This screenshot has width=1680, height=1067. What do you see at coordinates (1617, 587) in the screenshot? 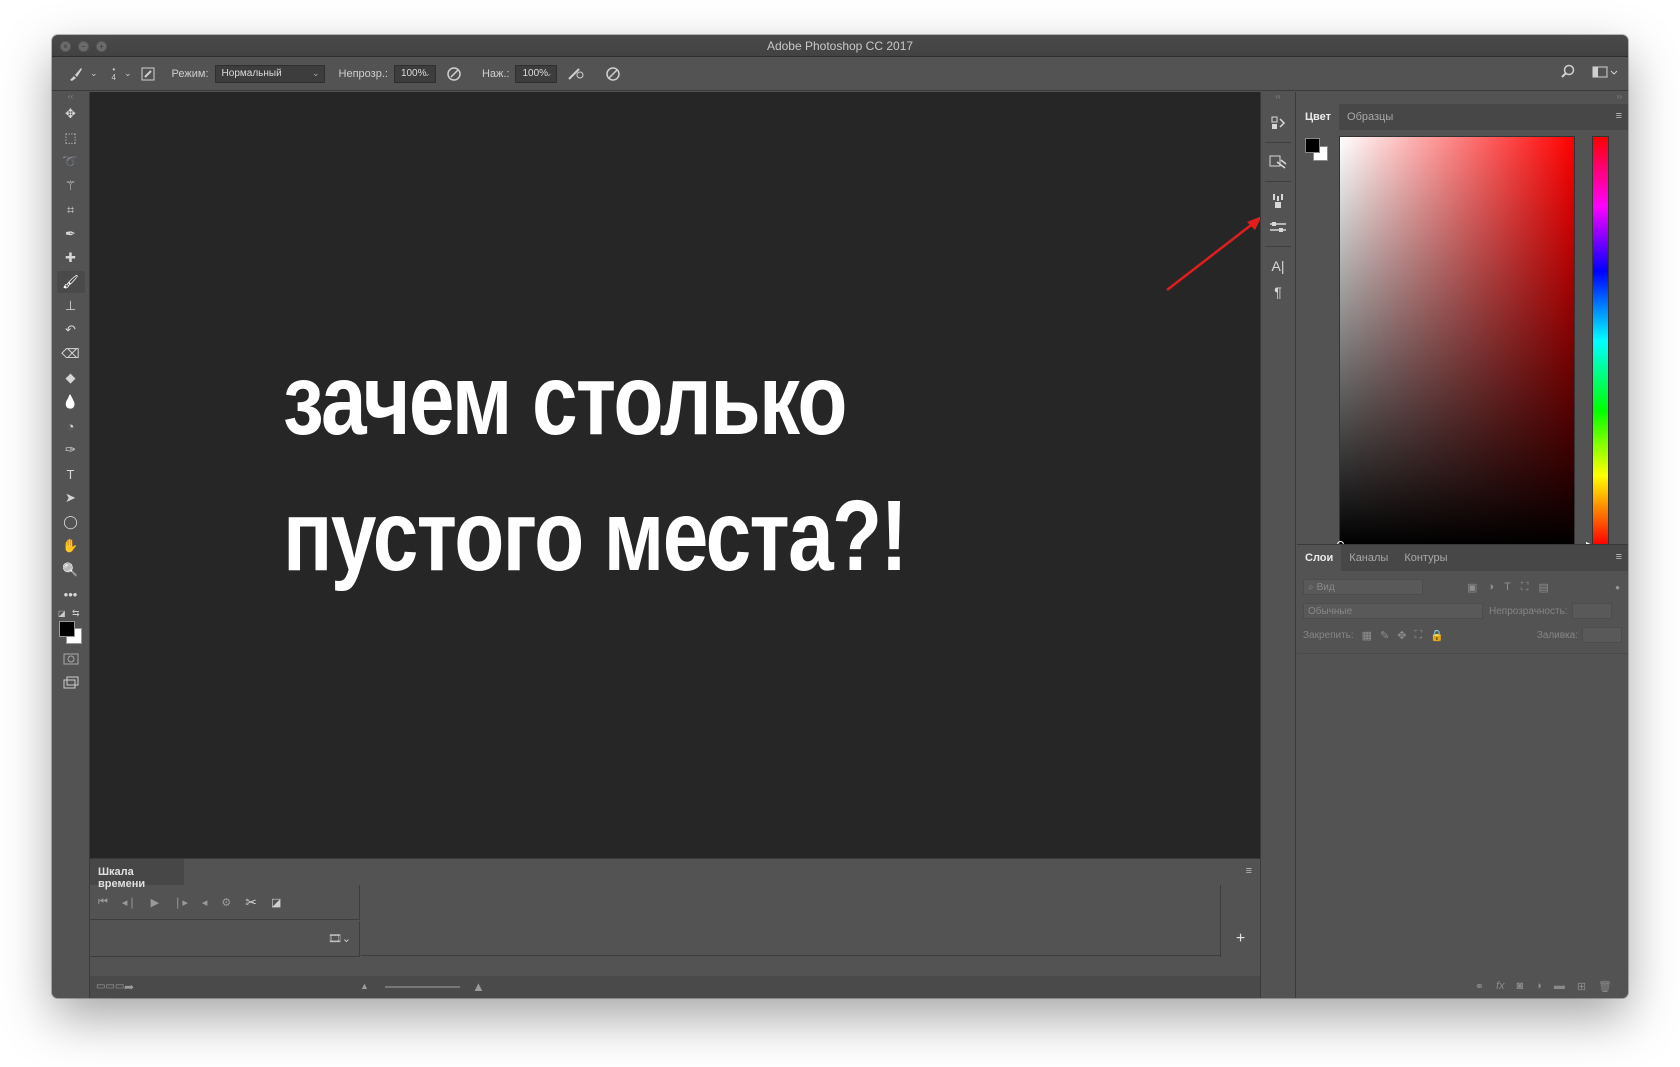
I see `filter-toggle-icon: ●` at bounding box center [1617, 587].